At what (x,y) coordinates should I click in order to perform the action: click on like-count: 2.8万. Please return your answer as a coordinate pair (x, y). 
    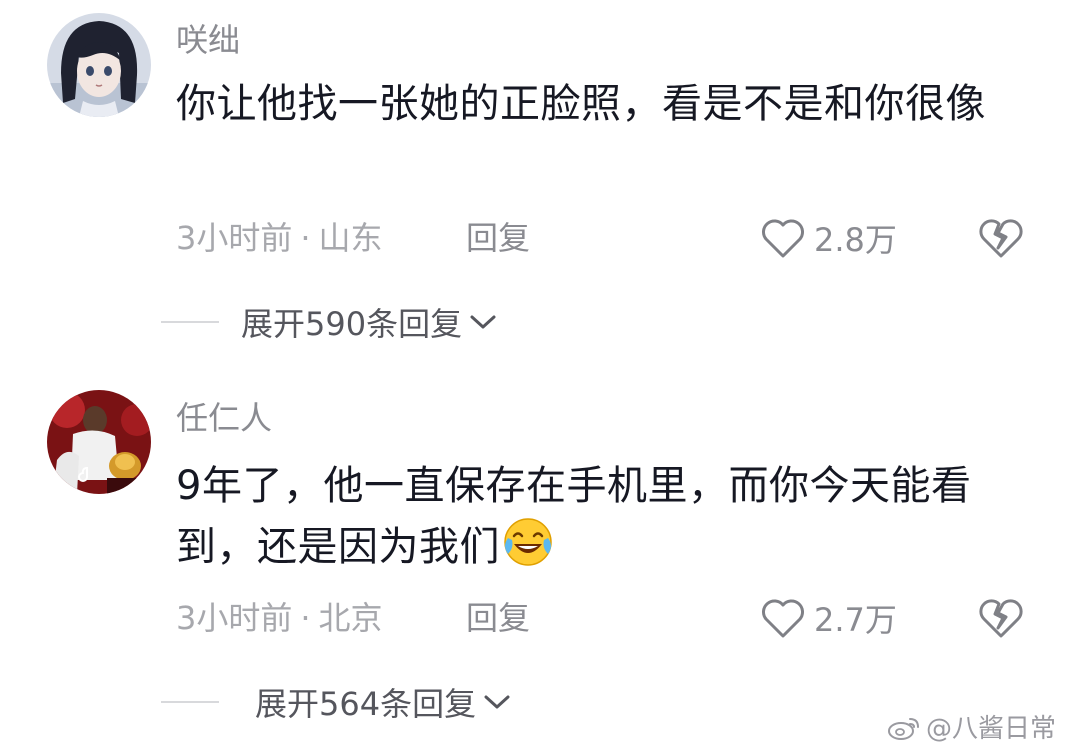
    Looking at the image, I should click on (855, 240).